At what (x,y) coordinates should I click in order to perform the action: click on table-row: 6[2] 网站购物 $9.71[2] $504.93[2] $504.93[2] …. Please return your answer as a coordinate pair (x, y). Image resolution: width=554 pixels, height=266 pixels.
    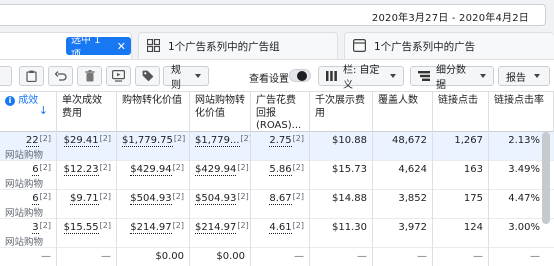
    Looking at the image, I should click on (277, 204).